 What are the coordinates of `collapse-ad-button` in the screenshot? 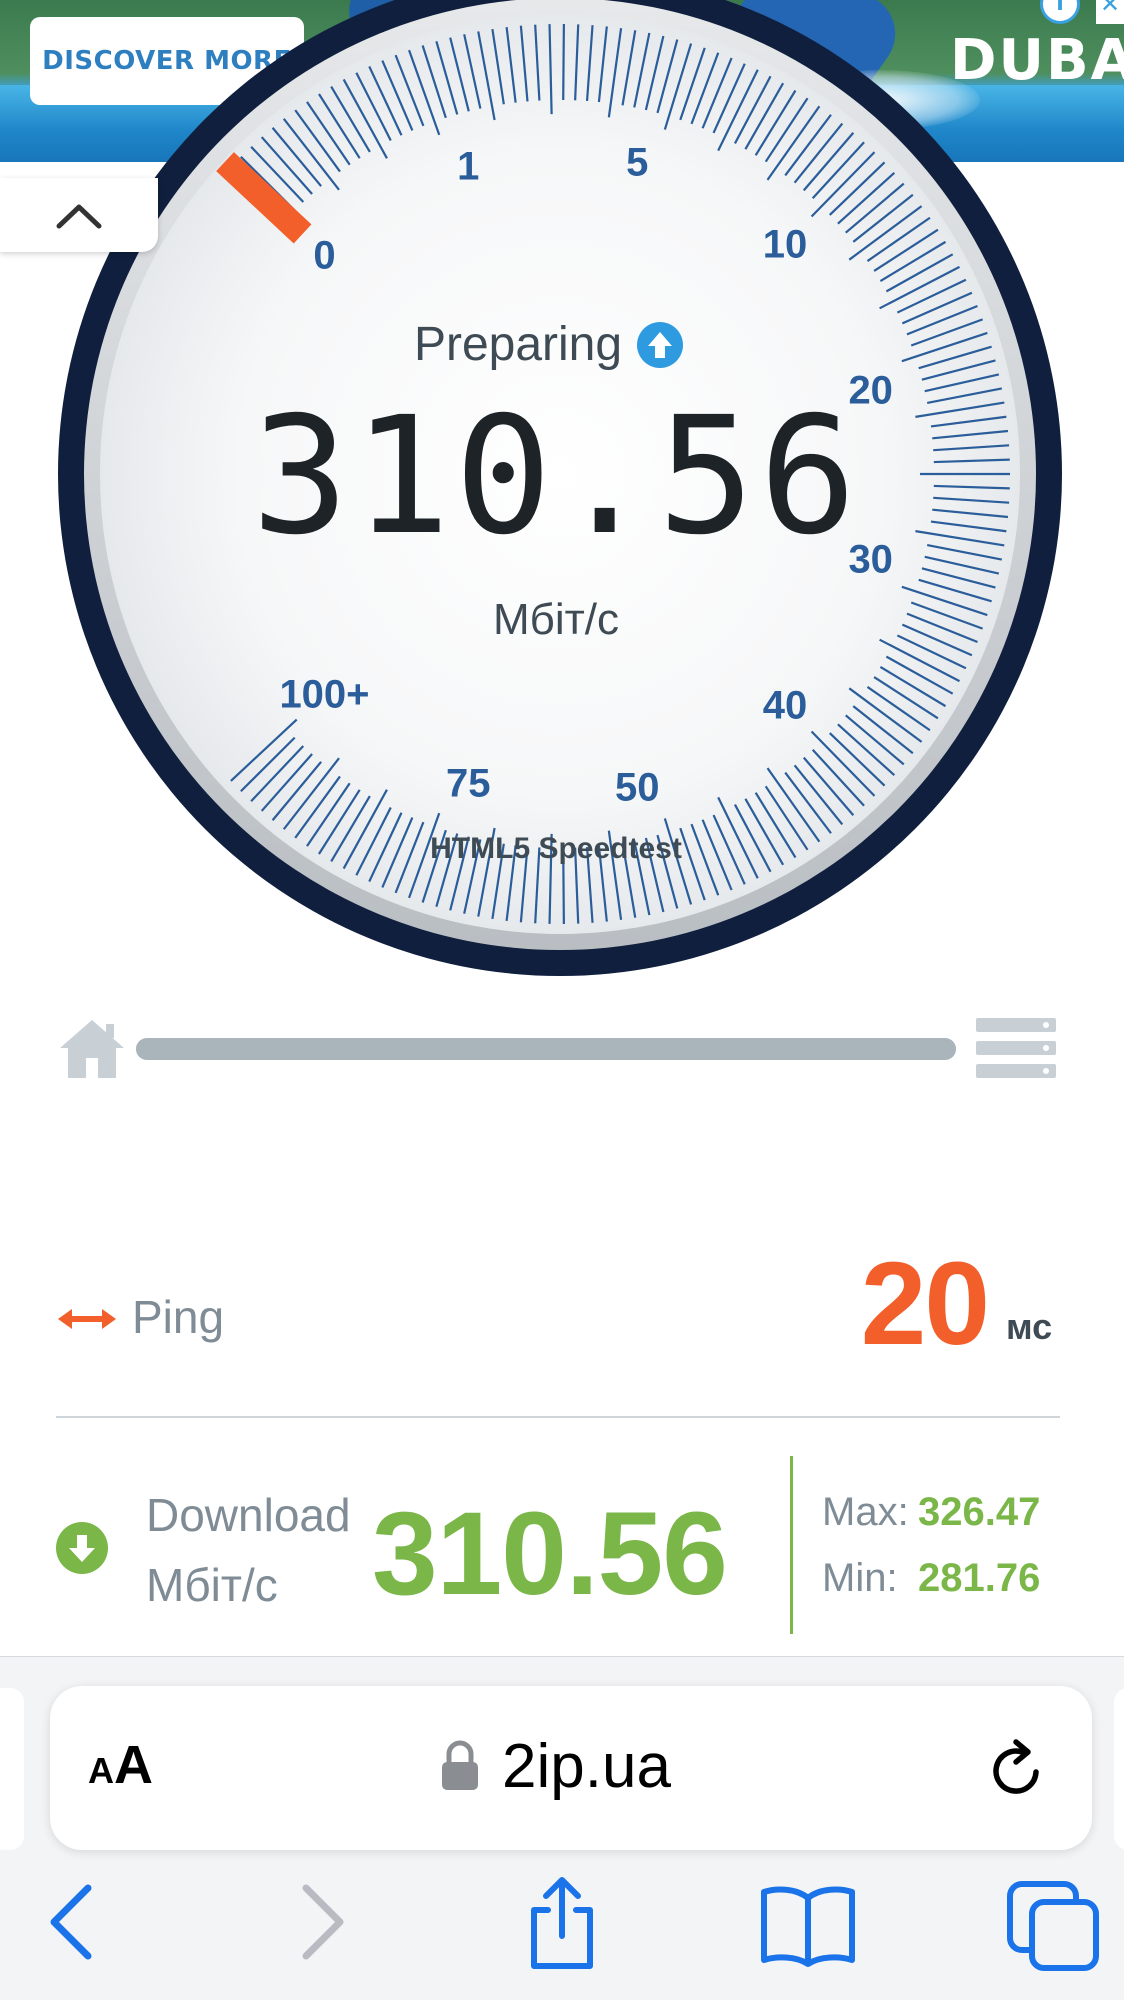 It's located at (79, 215).